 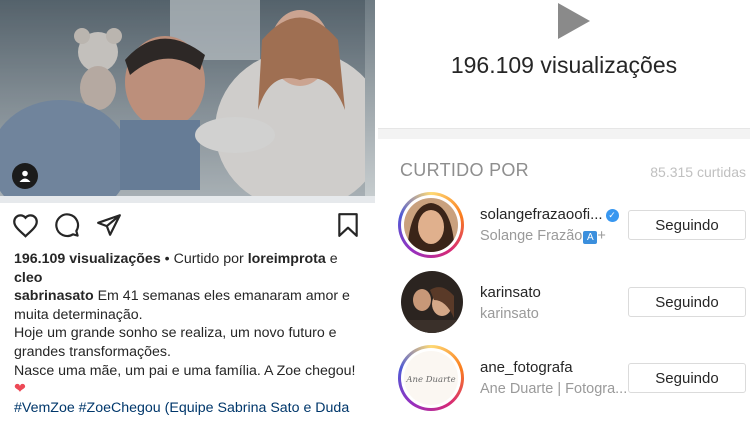 What do you see at coordinates (20, 389) in the screenshot?
I see `heart-emoji: ❤` at bounding box center [20, 389].